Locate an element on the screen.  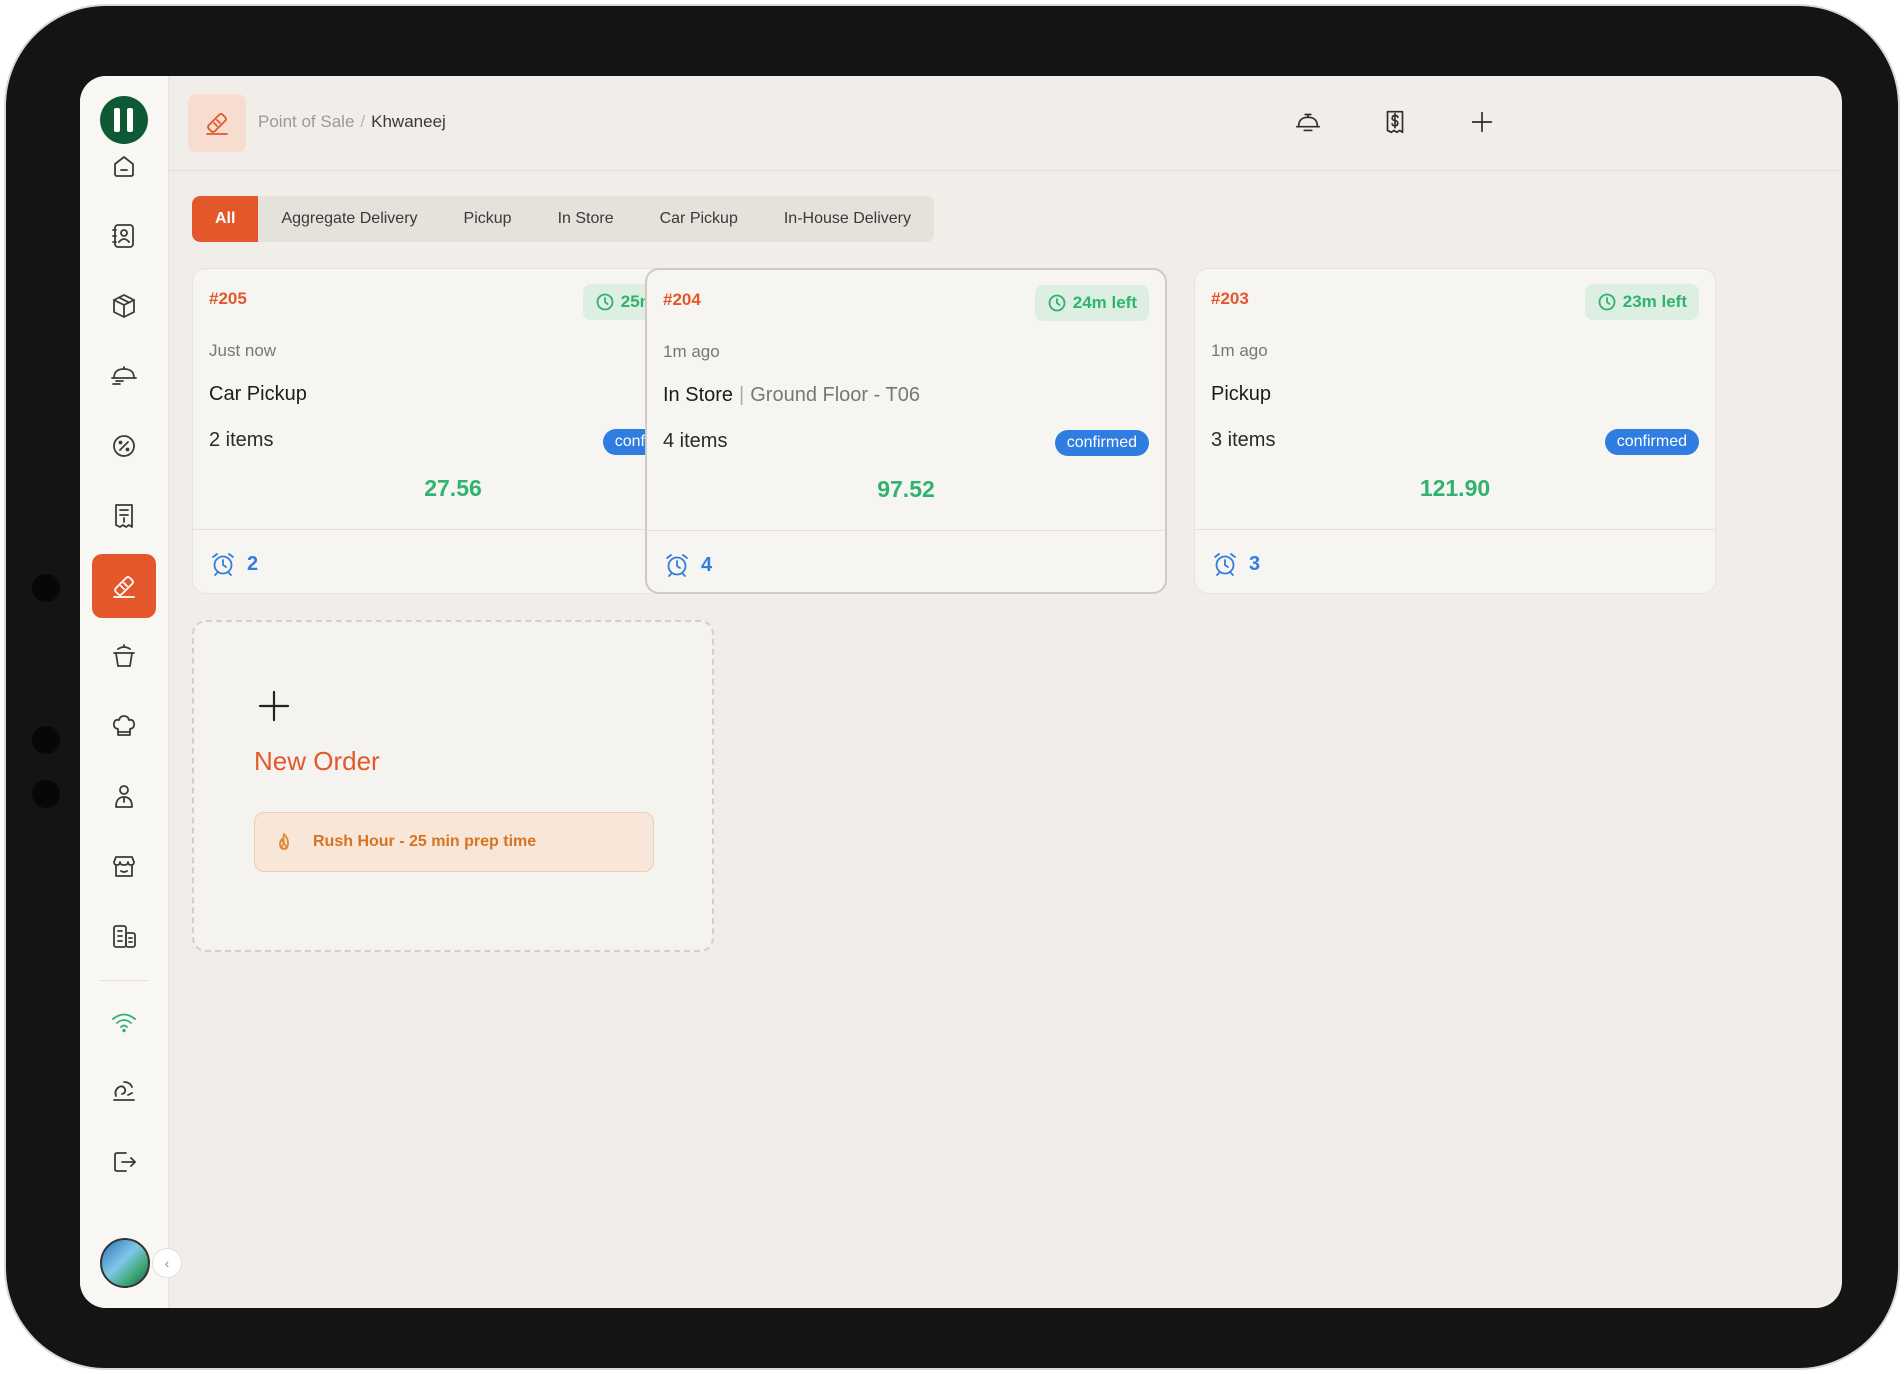
order-type-text: Pickup is located at coordinates (1241, 394).